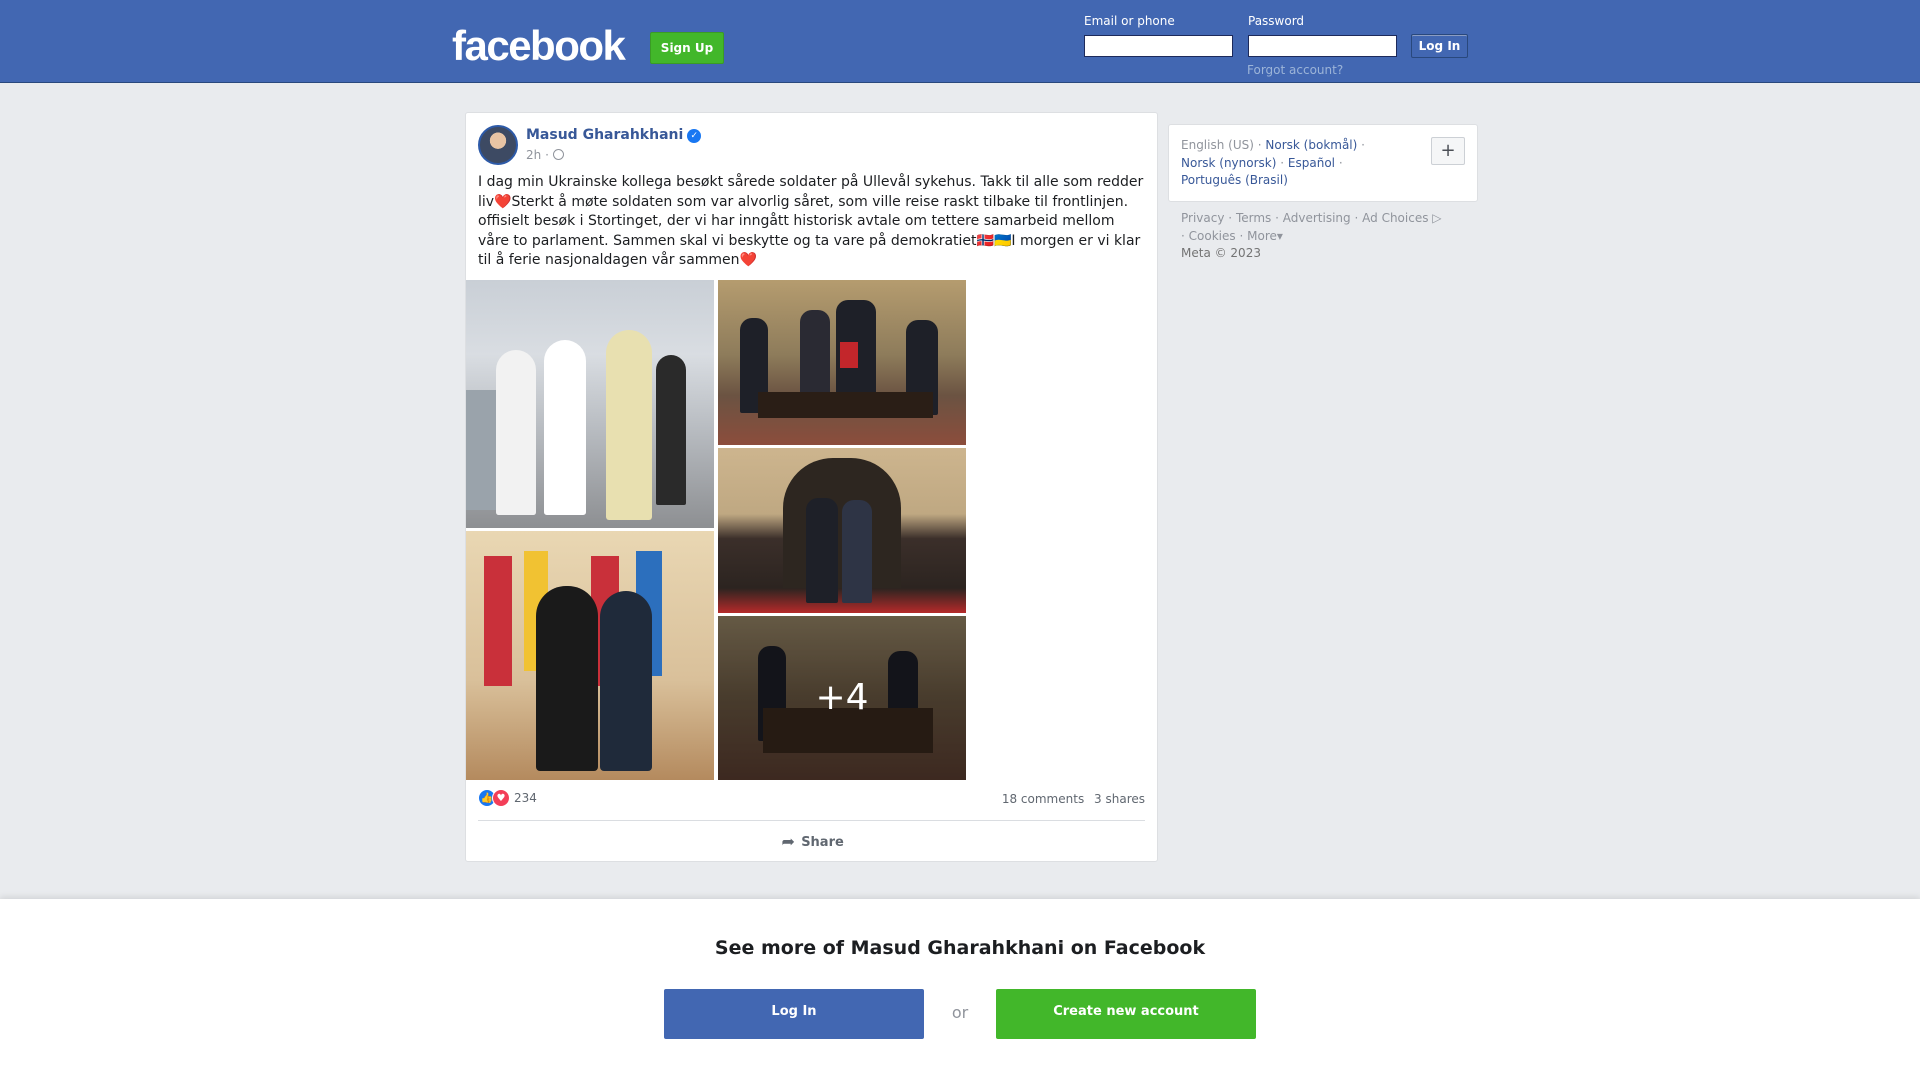 This screenshot has height=1080, width=1920. What do you see at coordinates (1439, 46) in the screenshot?
I see `login-button: Log In` at bounding box center [1439, 46].